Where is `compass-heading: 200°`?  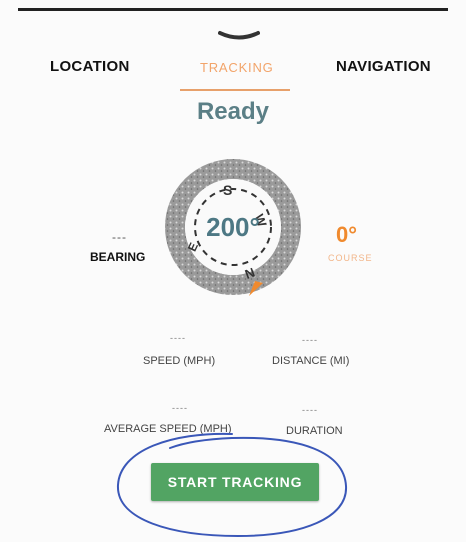
compass-heading: 200° is located at coordinates (233, 227).